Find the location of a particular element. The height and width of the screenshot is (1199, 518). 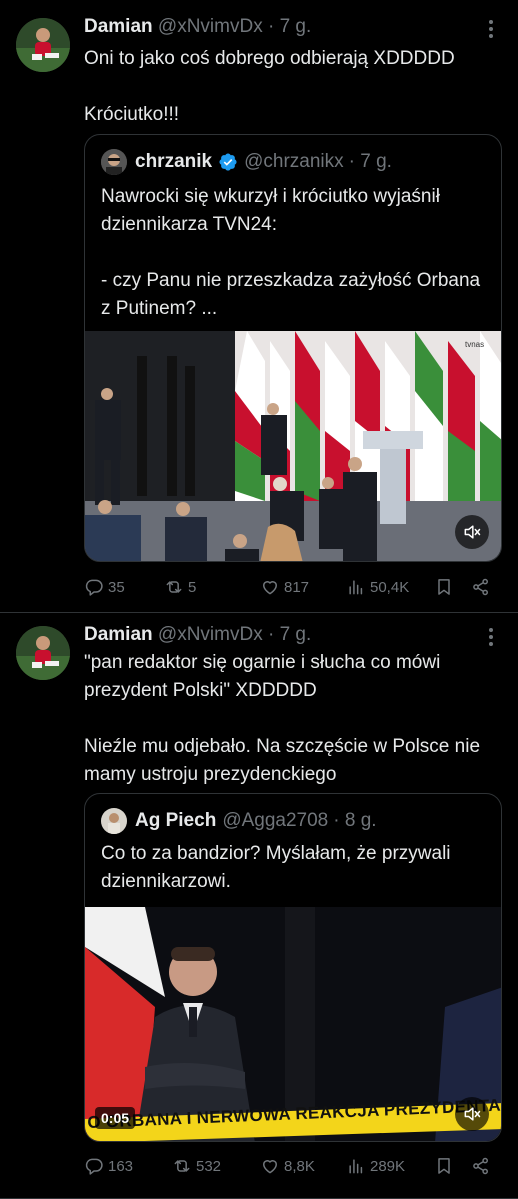

like-button: 8,8K is located at coordinates (287, 1166).